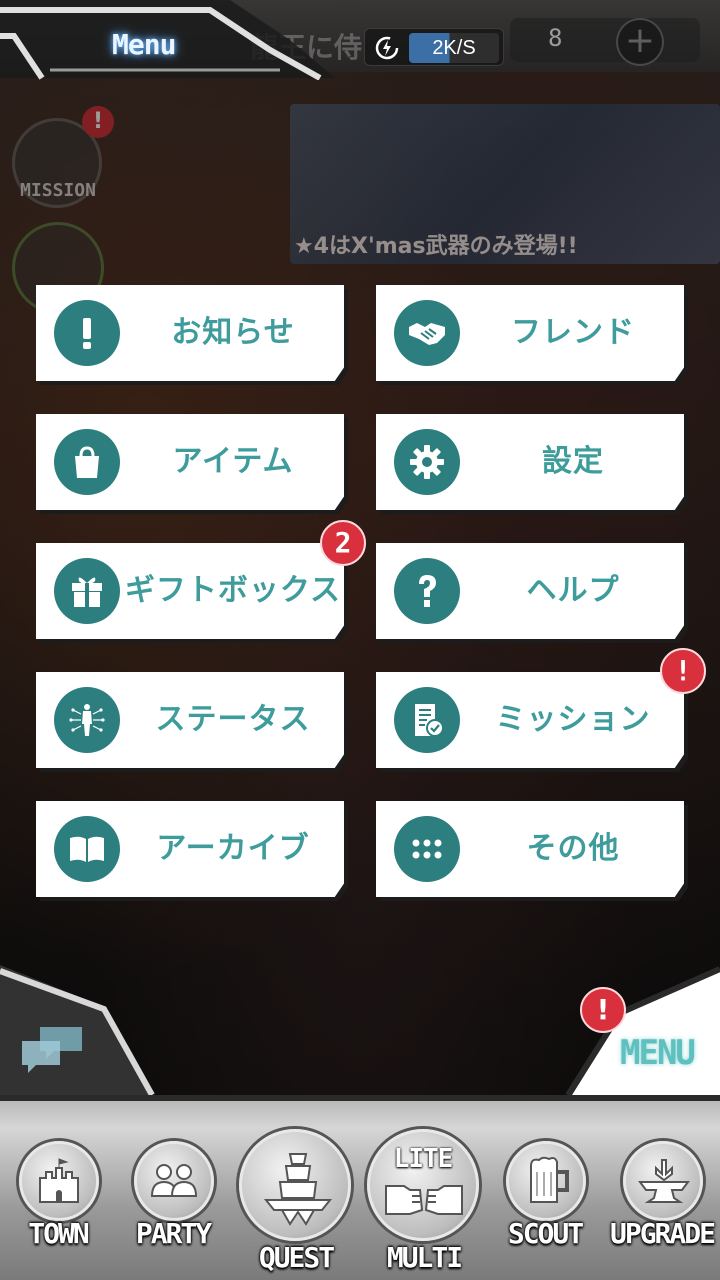 The width and height of the screenshot is (720, 1280). I want to click on menu-item-mission: ミッション, so click(530, 720).